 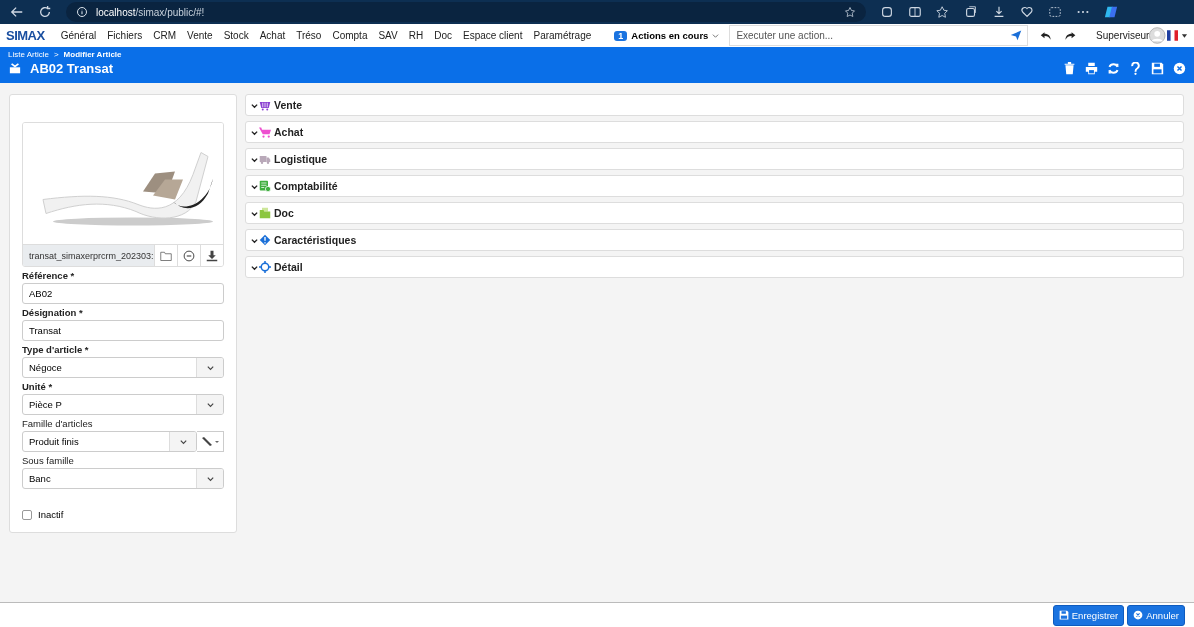 What do you see at coordinates (416, 35) in the screenshot?
I see `menu-item: RH` at bounding box center [416, 35].